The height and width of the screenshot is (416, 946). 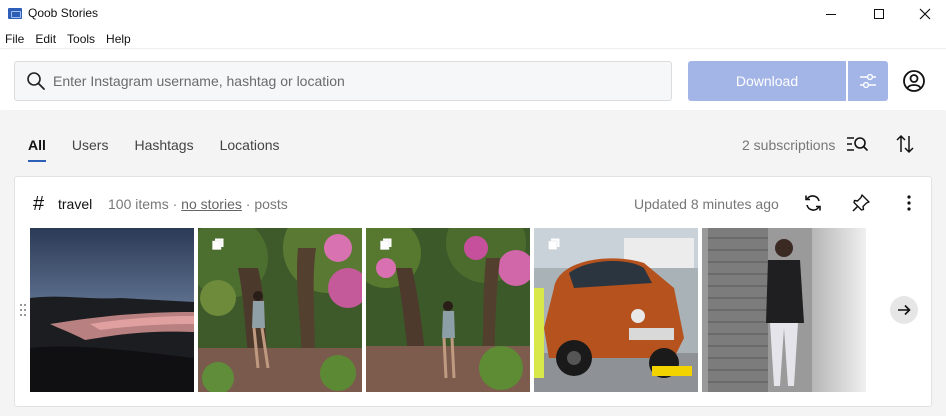 I want to click on minimize-icon, so click(x=831, y=14).